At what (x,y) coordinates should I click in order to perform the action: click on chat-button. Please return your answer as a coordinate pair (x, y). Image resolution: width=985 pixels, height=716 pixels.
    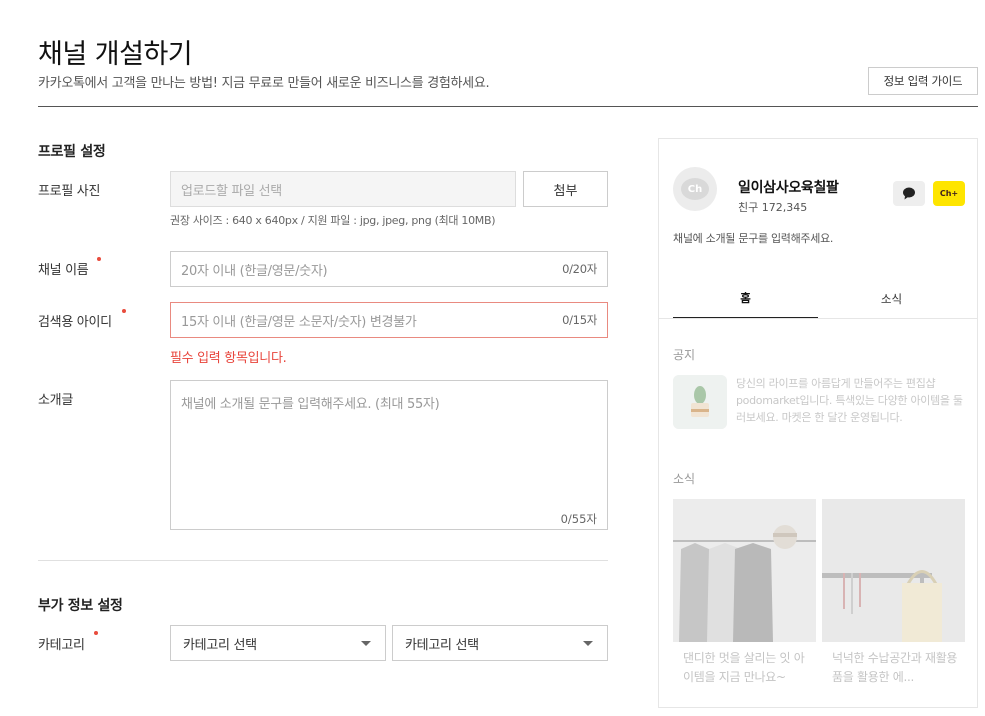
    Looking at the image, I should click on (909, 193).